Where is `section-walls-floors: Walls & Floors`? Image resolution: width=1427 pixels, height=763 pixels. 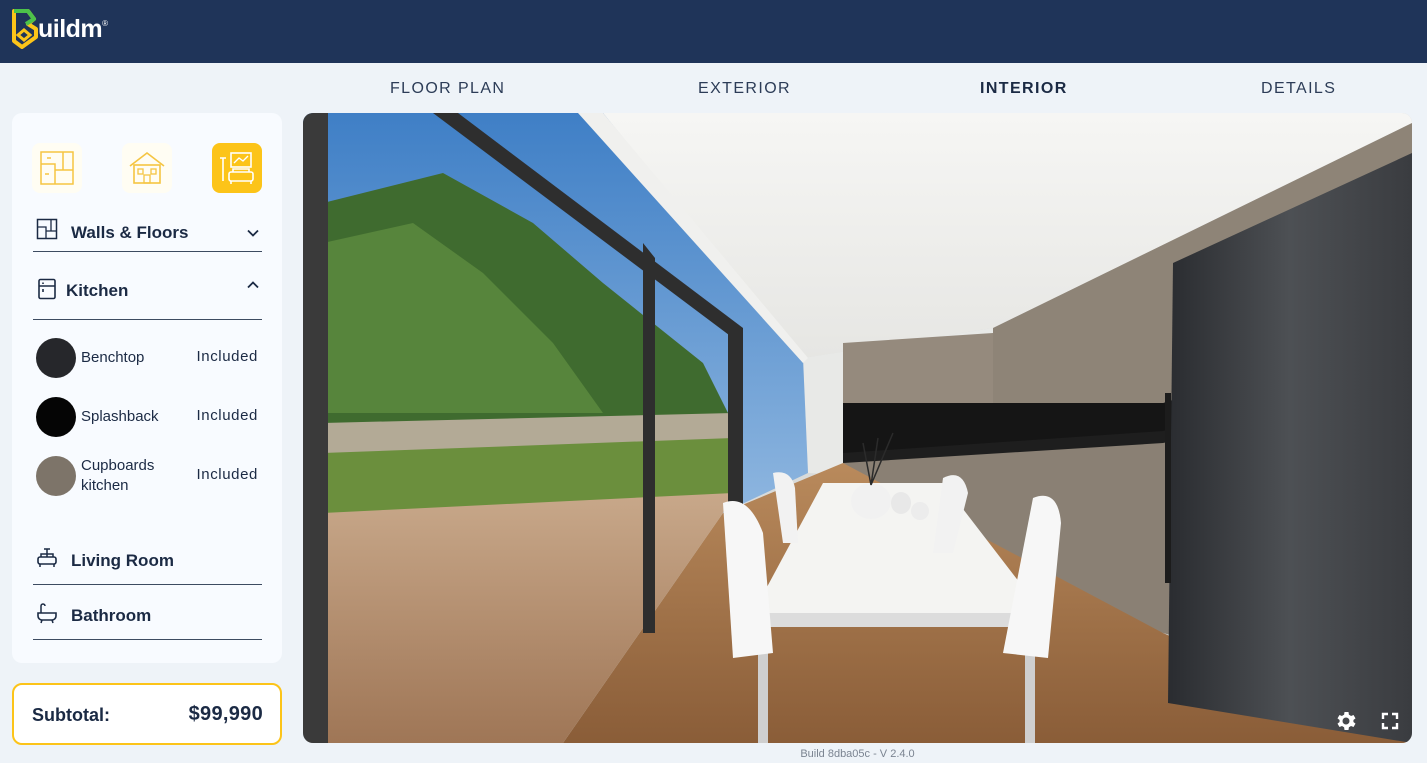 section-walls-floors: Walls & Floors is located at coordinates (147, 232).